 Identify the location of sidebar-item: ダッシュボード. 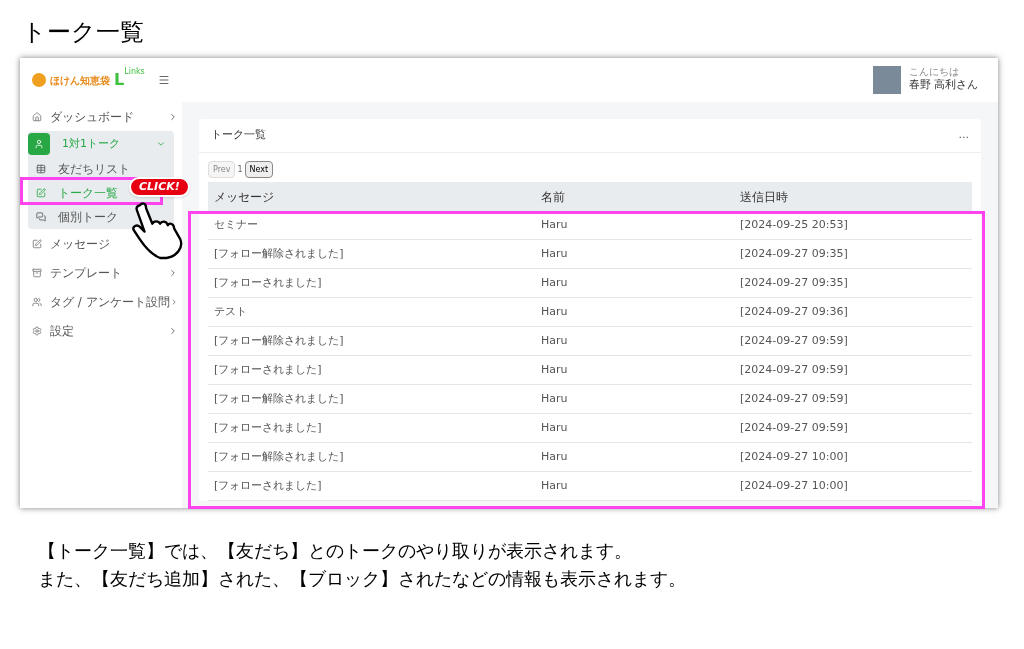
(101, 116).